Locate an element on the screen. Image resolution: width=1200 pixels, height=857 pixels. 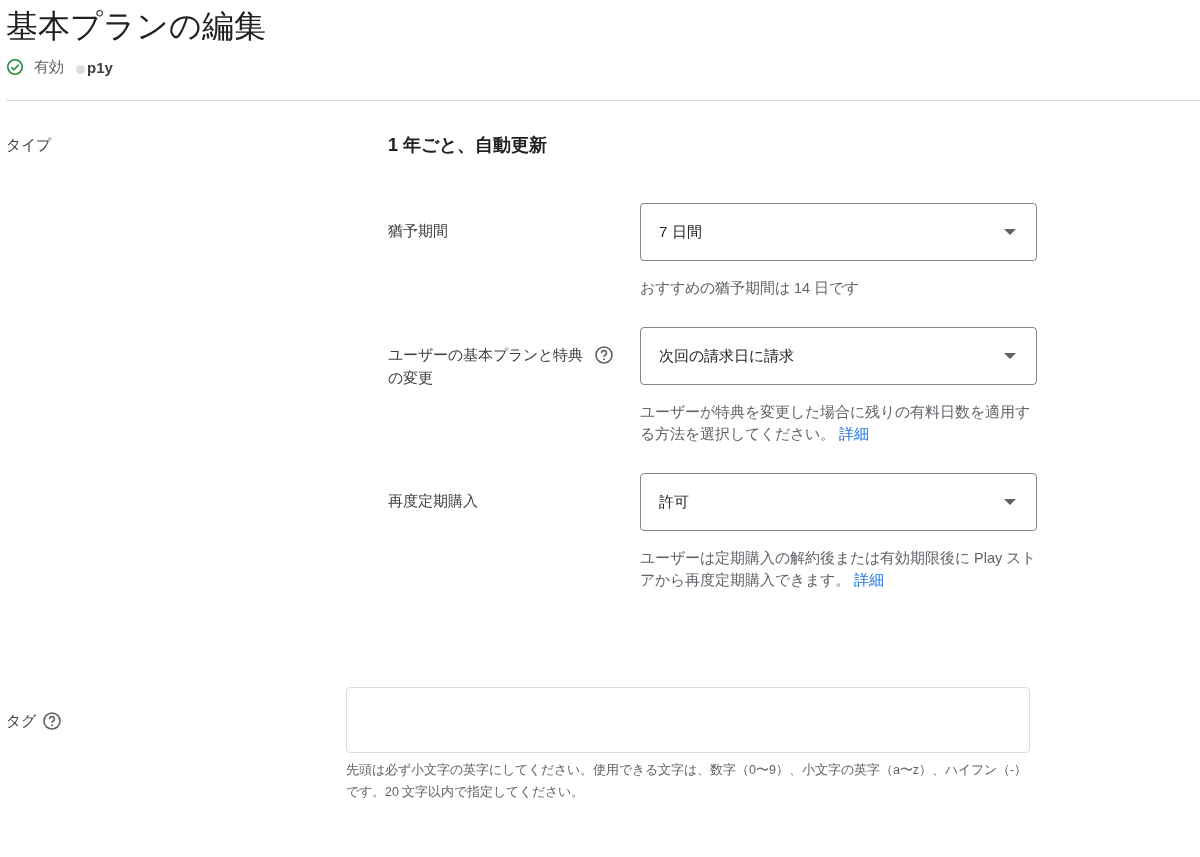
help-text: 先頭は必ず小文字の英字にしてください。使用できる文字は、数字（0〜9）、小文字の英字（a〜z）、ハイフン（-）です。20 文字以内で指定してください。 is located at coordinates (687, 781).